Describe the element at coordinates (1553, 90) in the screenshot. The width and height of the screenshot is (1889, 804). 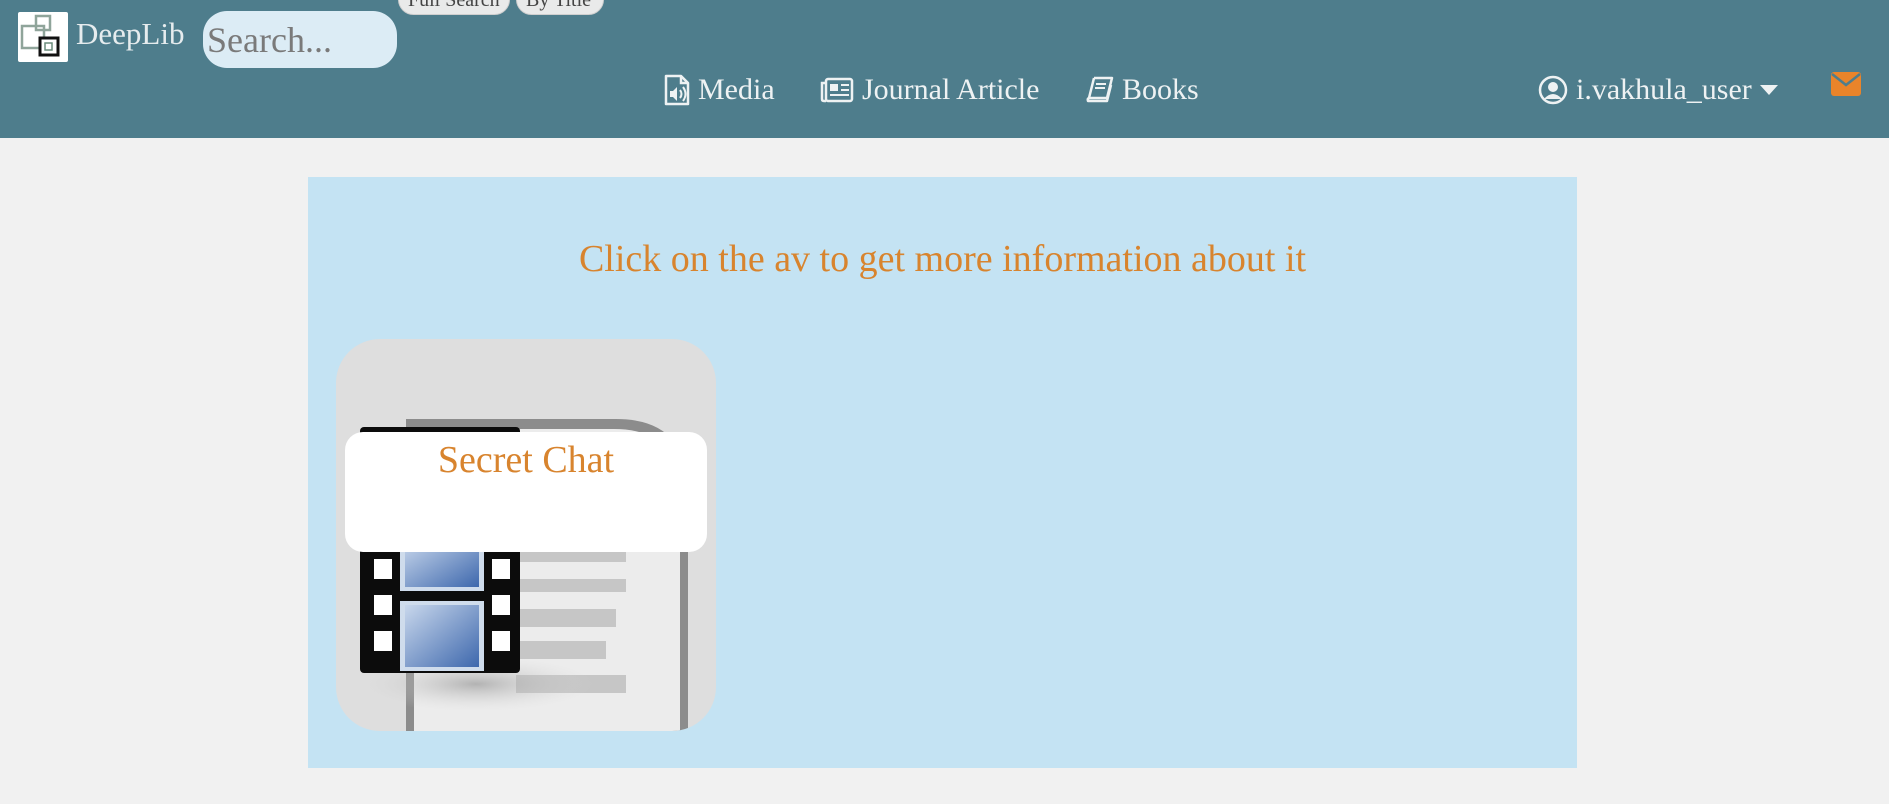
I see `user-circle-icon` at that location.